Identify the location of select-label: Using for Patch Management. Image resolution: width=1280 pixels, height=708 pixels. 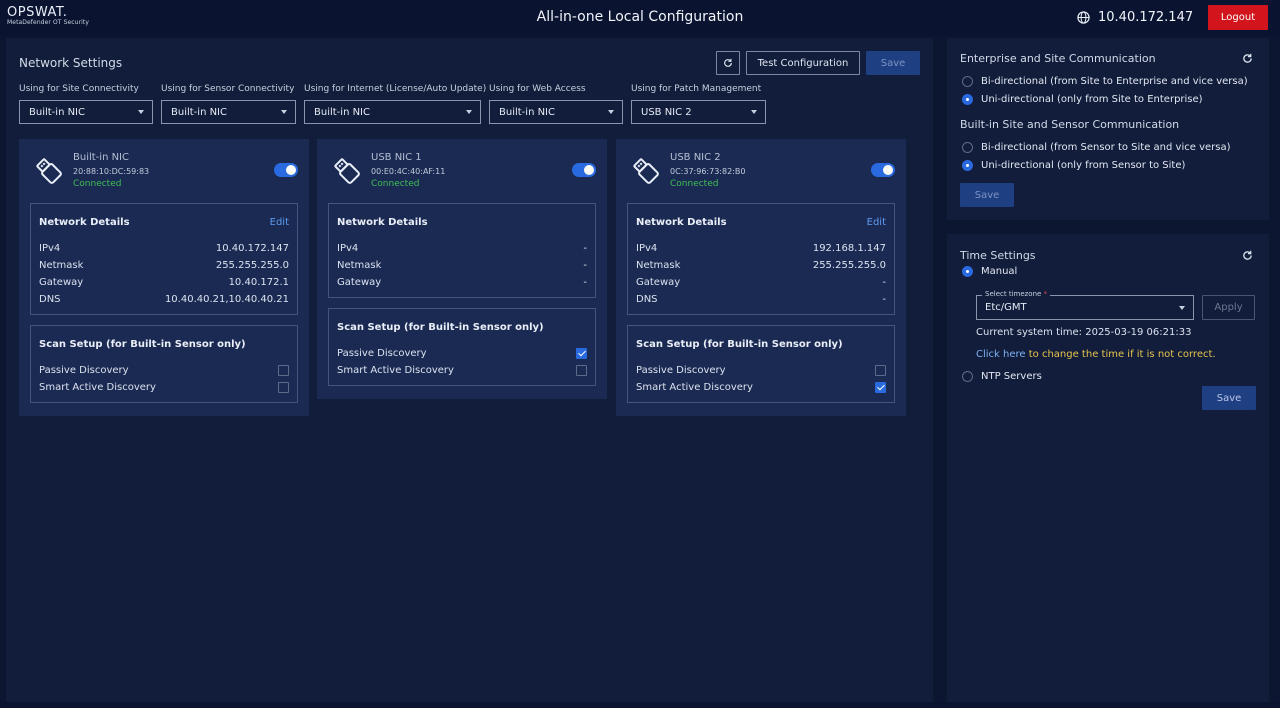
(696, 89).